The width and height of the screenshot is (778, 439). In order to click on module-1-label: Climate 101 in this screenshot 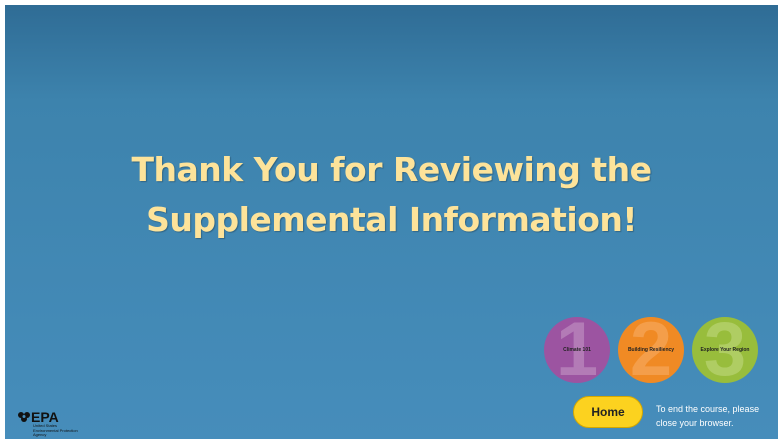, I will do `click(577, 350)`.